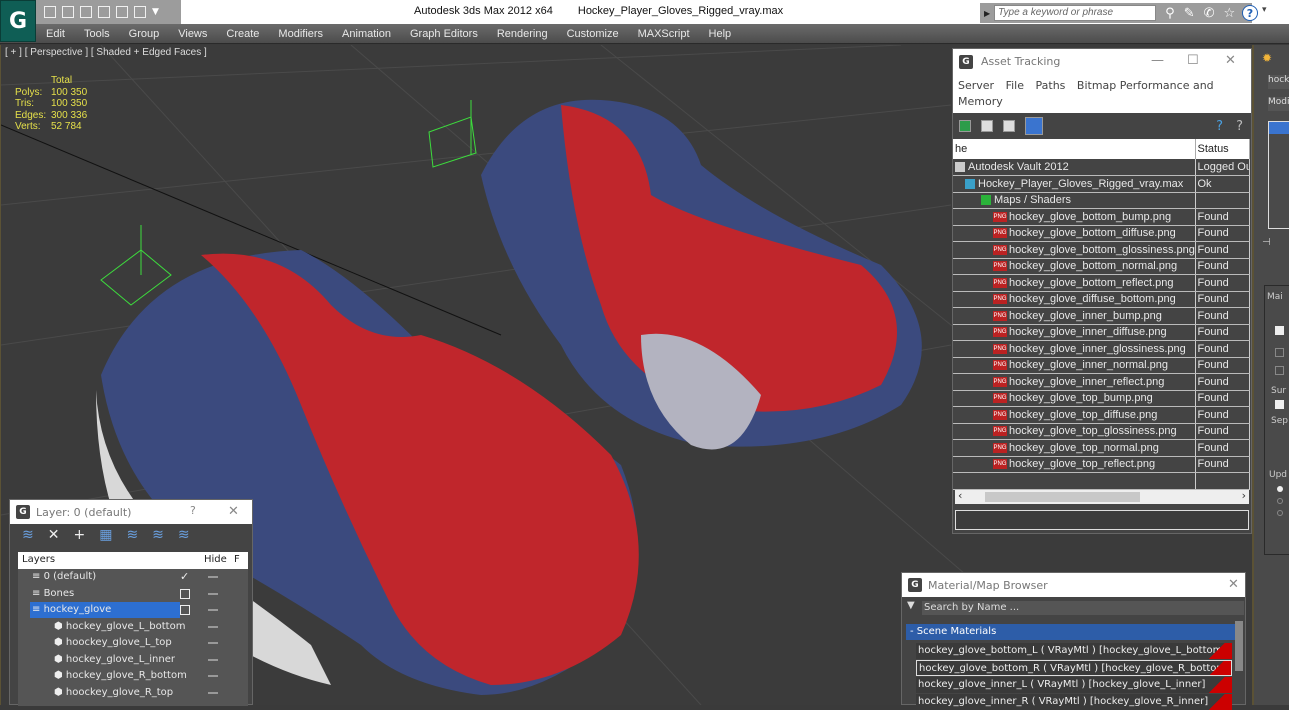  What do you see at coordinates (1264, 10) in the screenshot?
I see `help-dropdown-icon: ▾` at bounding box center [1264, 10].